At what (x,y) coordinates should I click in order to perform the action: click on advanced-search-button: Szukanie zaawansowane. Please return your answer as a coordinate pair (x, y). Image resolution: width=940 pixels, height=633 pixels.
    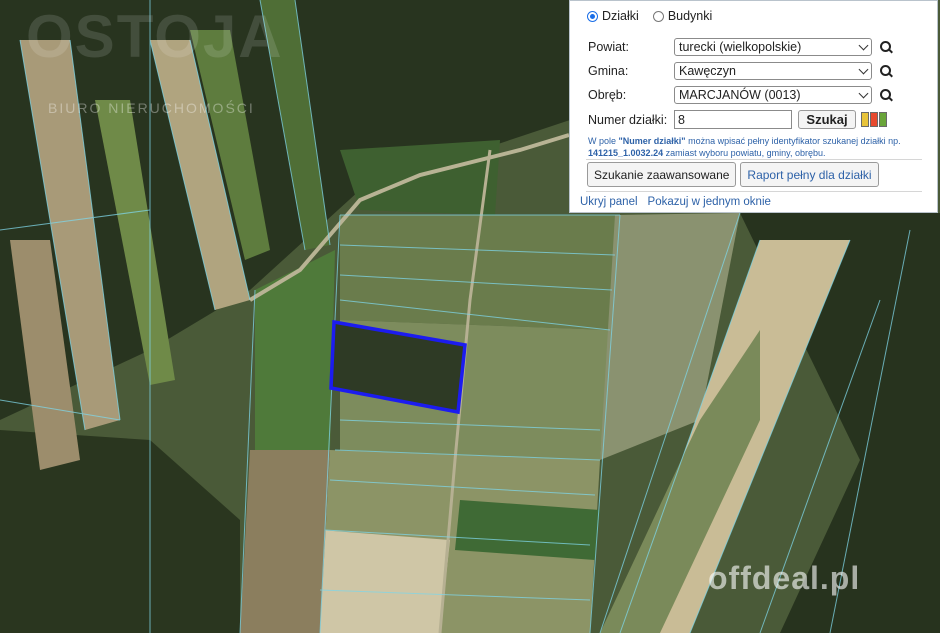
    Looking at the image, I should click on (662, 174).